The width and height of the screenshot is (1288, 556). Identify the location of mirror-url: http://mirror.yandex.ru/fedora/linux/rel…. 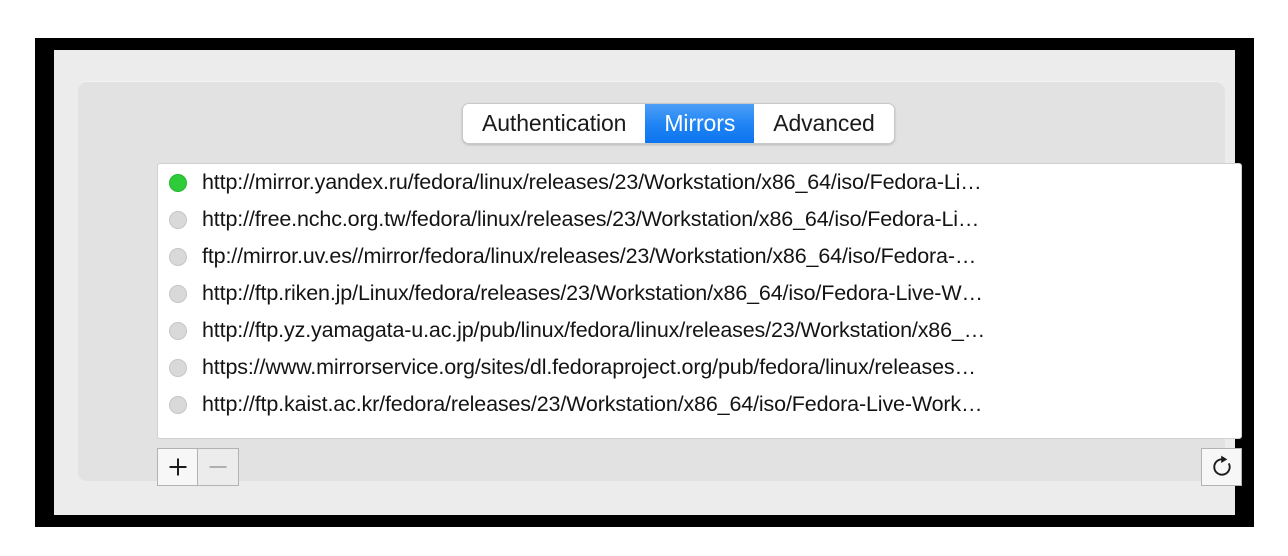
(592, 182).